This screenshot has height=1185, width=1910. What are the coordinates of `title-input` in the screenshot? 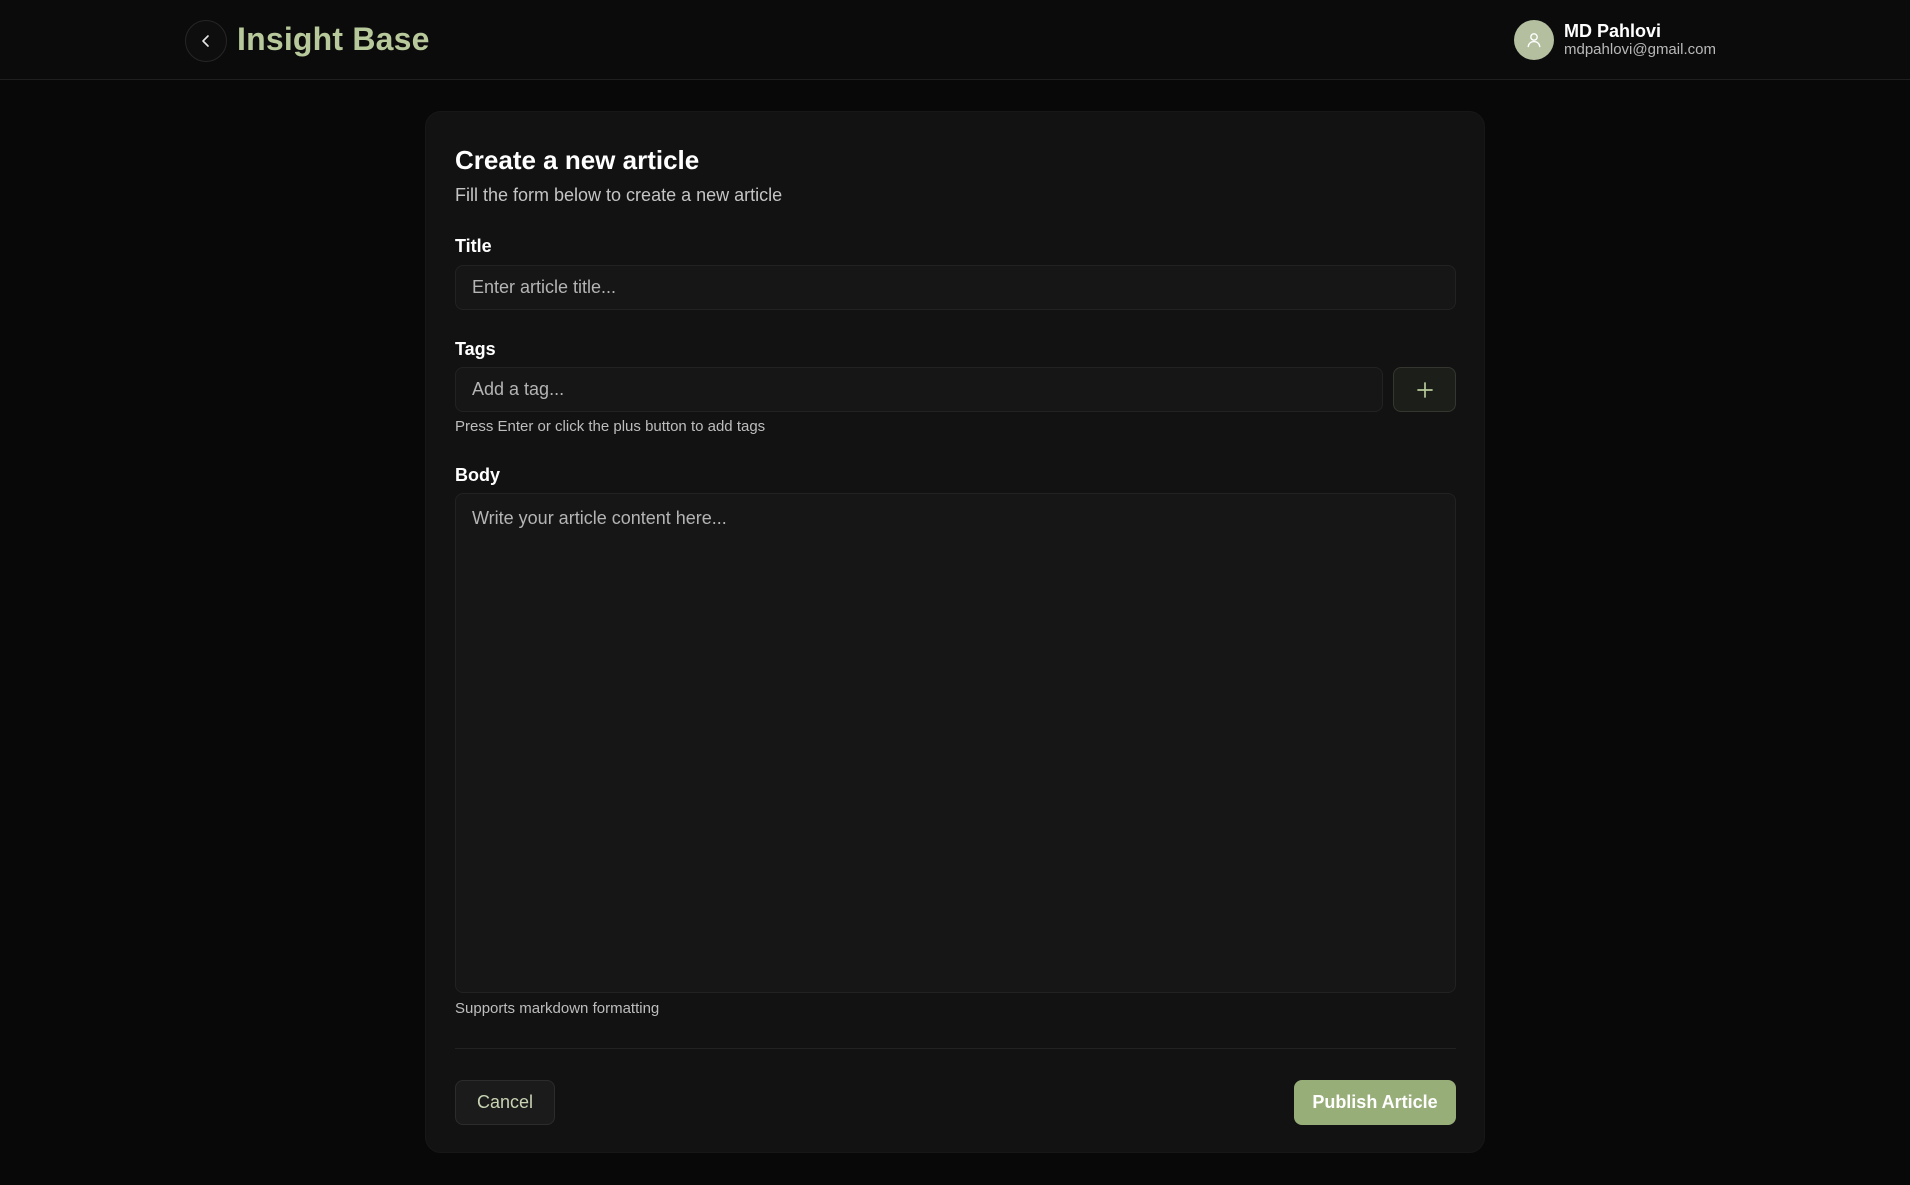 It's located at (955, 287).